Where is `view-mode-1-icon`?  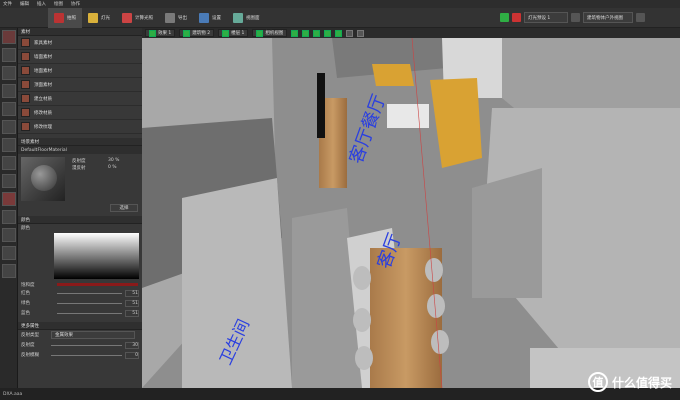
view-mode-1-icon is located at coordinates (295, 33).